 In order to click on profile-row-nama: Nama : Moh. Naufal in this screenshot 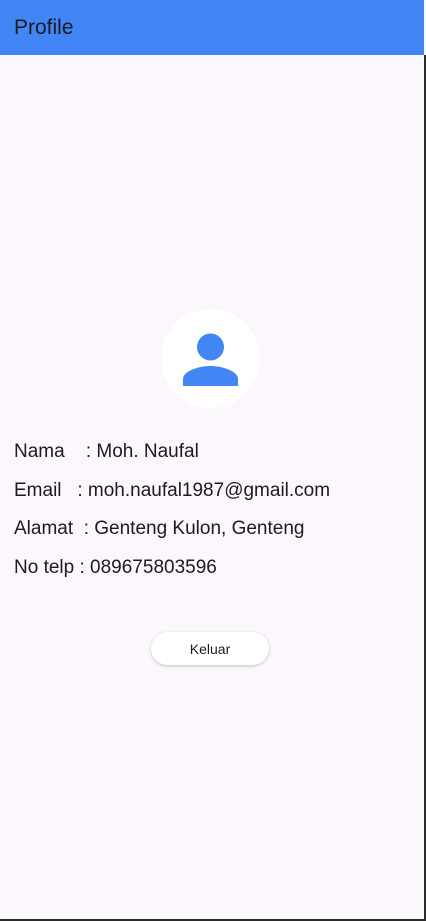, I will do `click(106, 452)`.